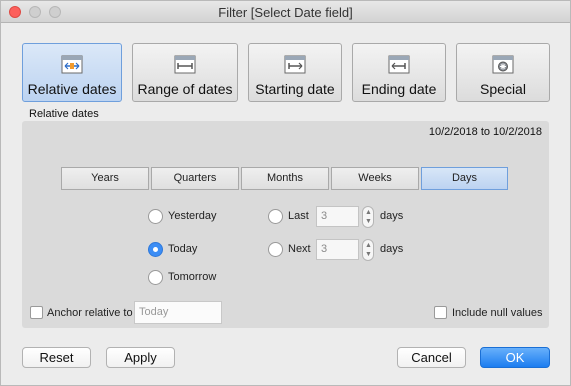 The width and height of the screenshot is (571, 386). What do you see at coordinates (275, 249) in the screenshot?
I see `radio-next` at bounding box center [275, 249].